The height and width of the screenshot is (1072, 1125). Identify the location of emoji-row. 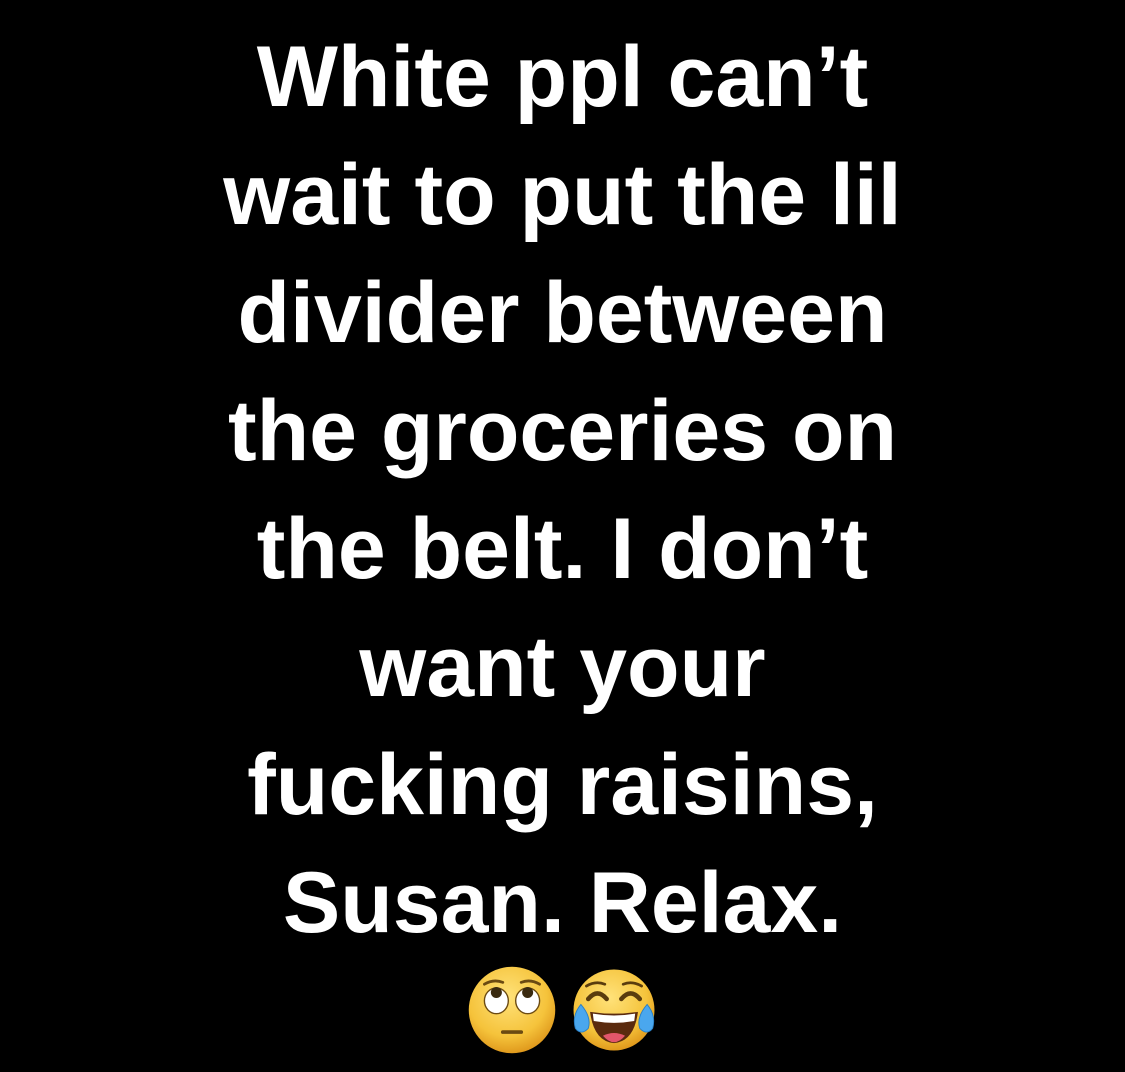
(562, 1010).